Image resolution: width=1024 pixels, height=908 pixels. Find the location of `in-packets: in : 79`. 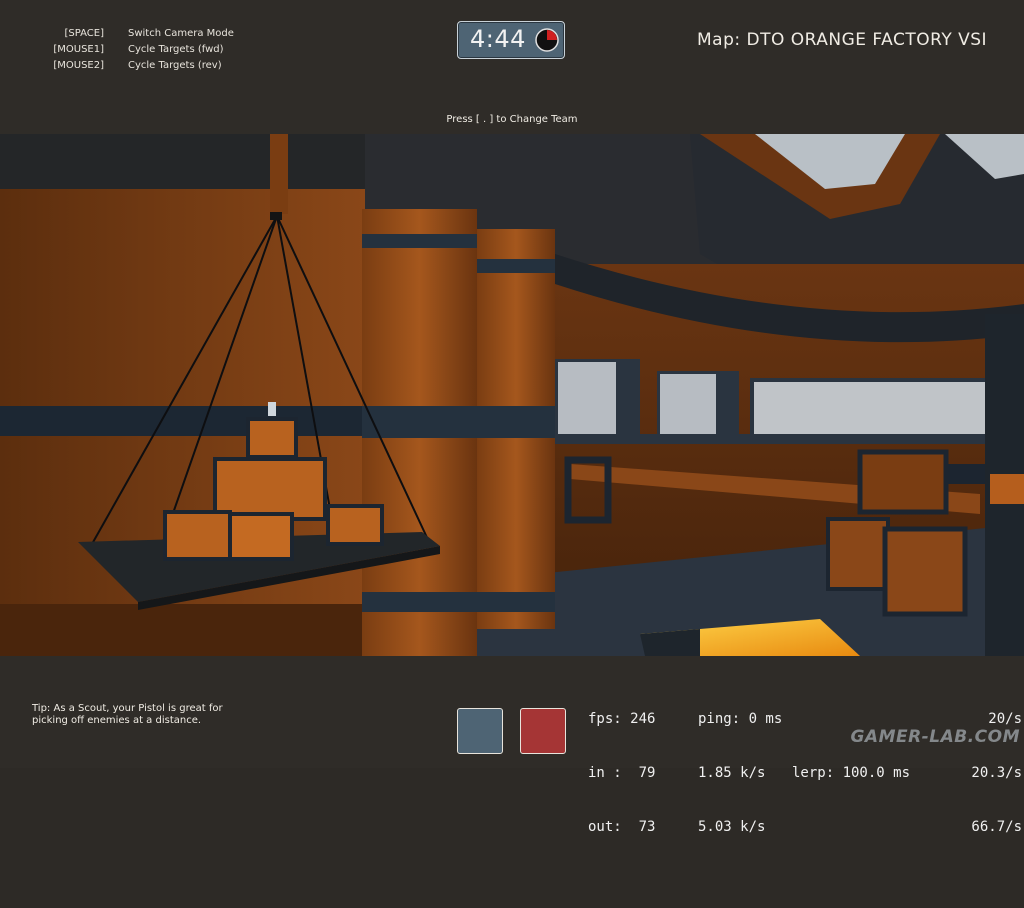

in-packets: in : 79 is located at coordinates (622, 773).